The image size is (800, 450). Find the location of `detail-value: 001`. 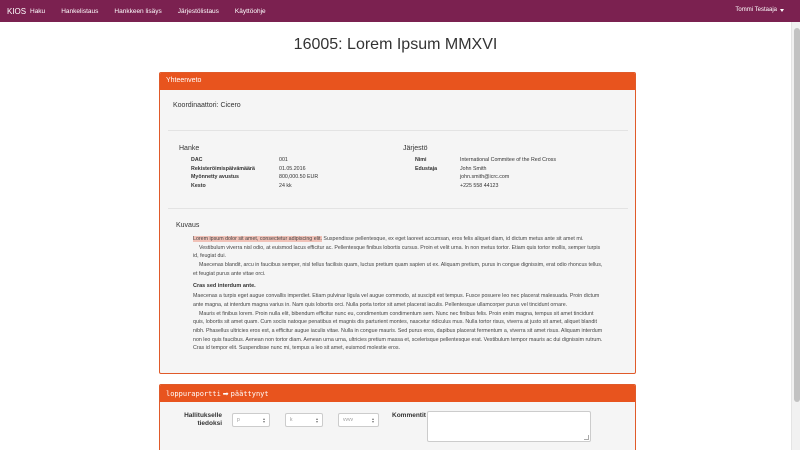

detail-value: 001 is located at coordinates (283, 160).